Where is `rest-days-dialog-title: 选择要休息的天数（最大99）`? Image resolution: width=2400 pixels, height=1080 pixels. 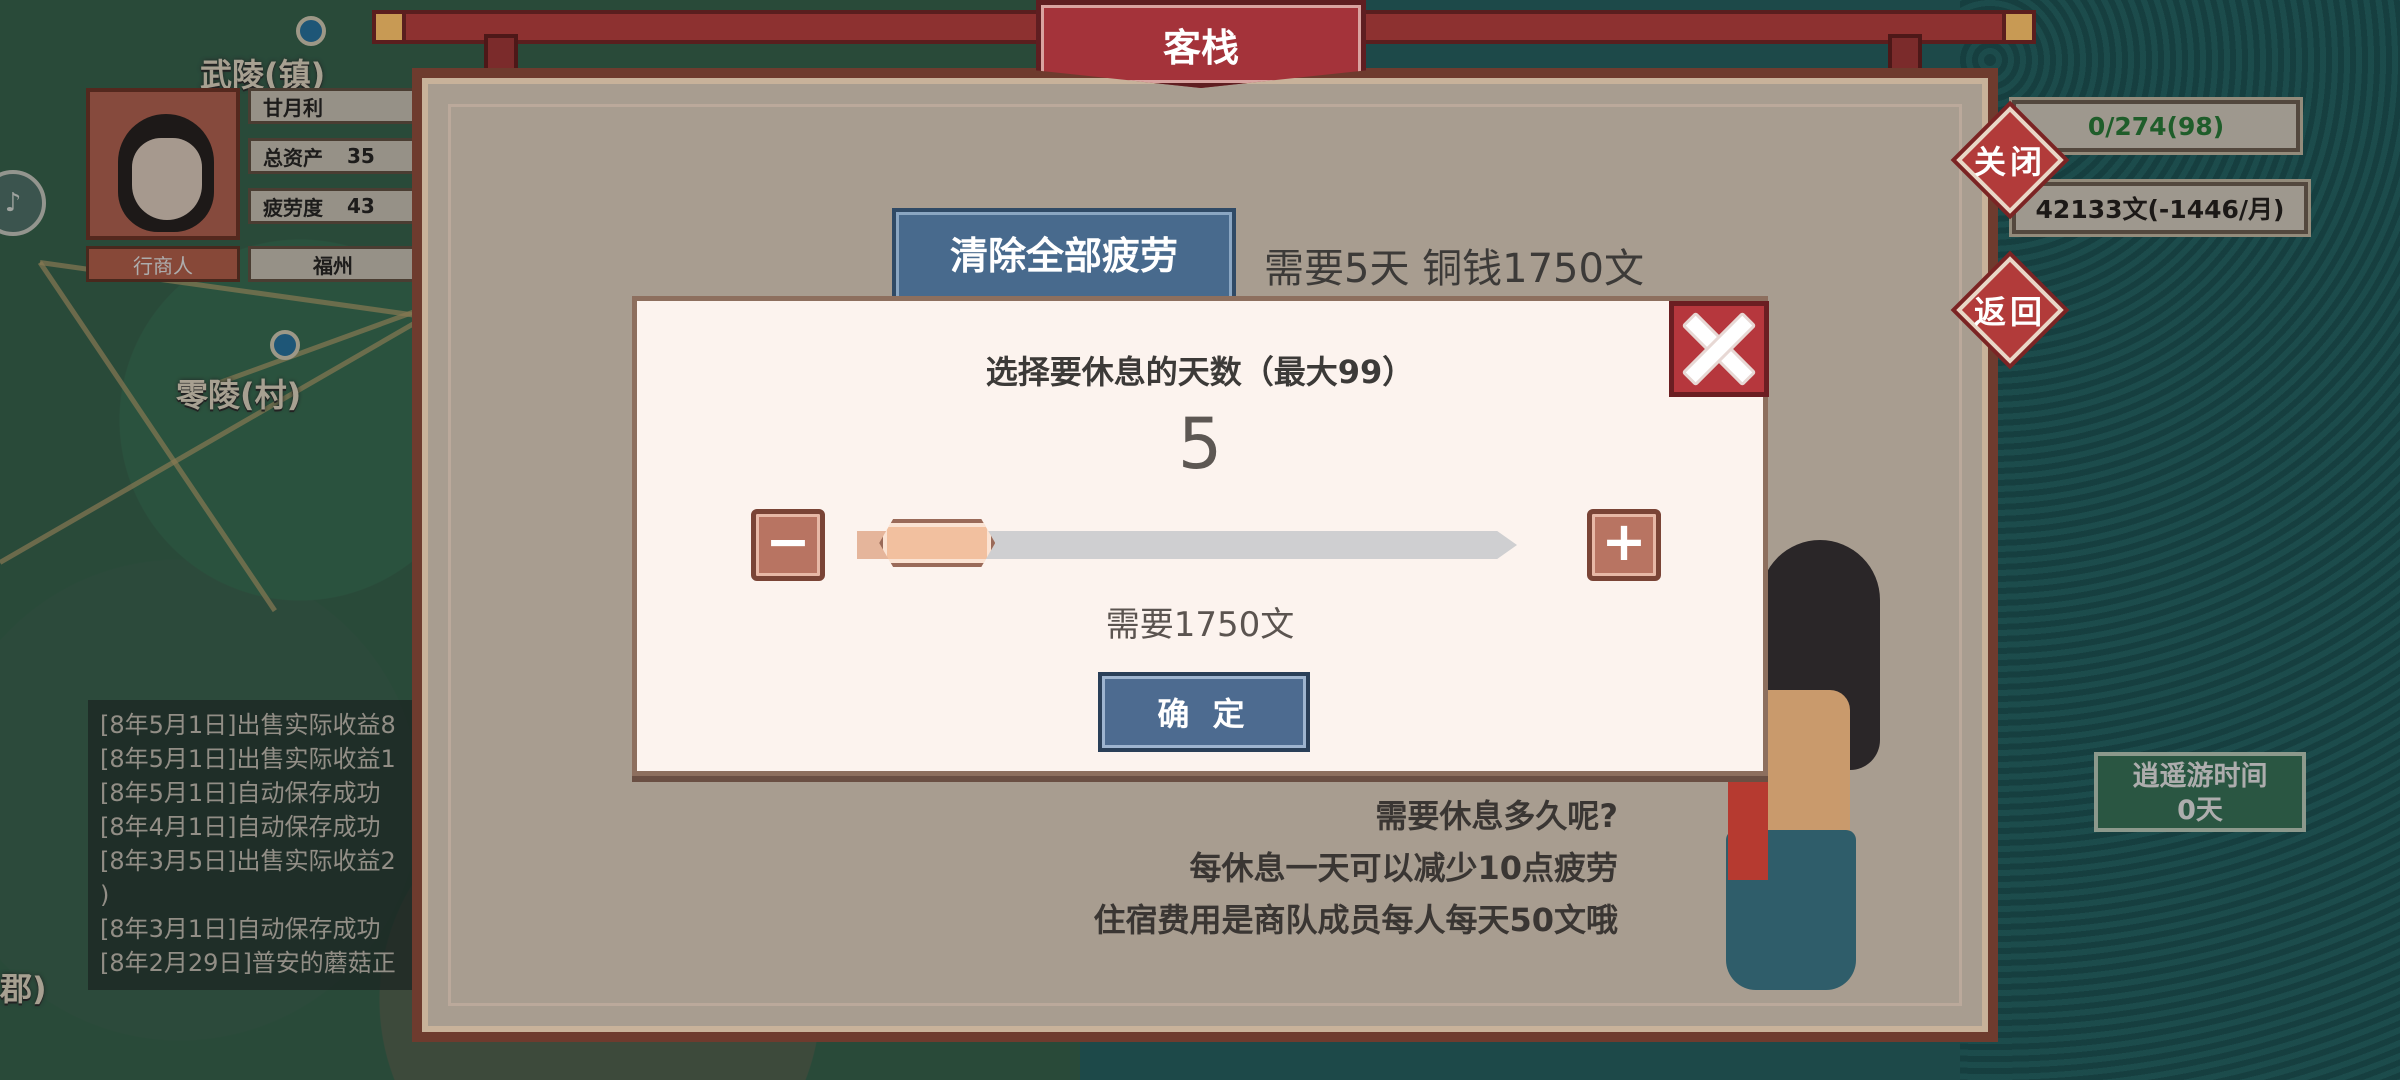 rest-days-dialog-title: 选择要休息的天数（最大99） is located at coordinates (1200, 372).